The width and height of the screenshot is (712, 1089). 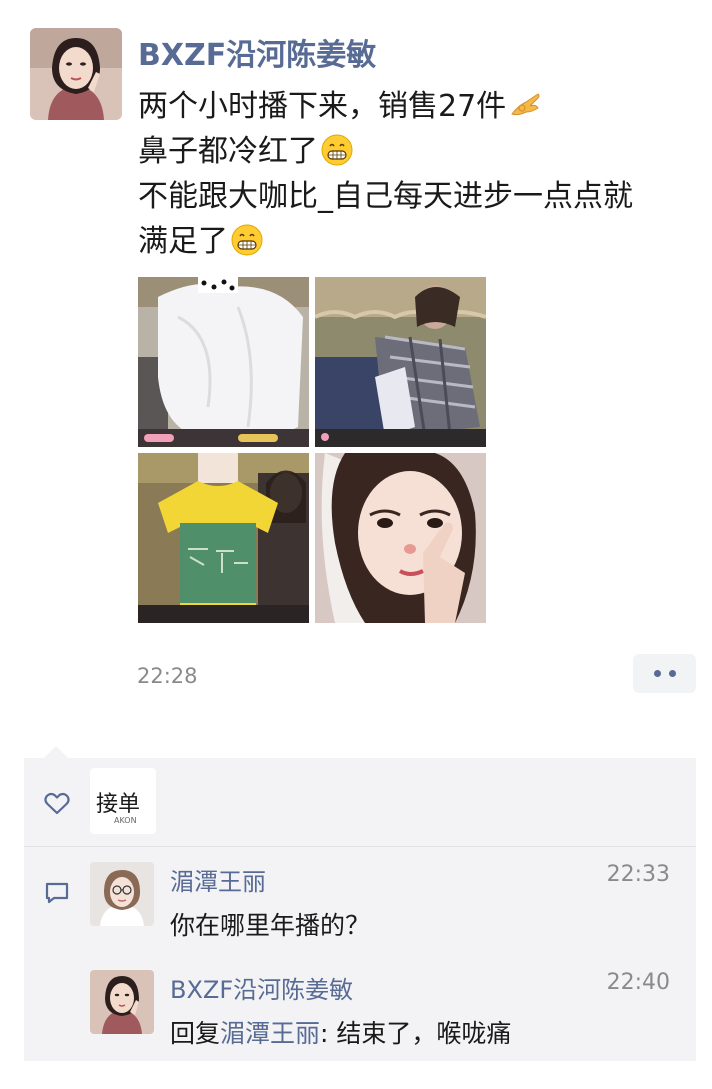 What do you see at coordinates (400, 362) in the screenshot?
I see `photo-livestream-shirt` at bounding box center [400, 362].